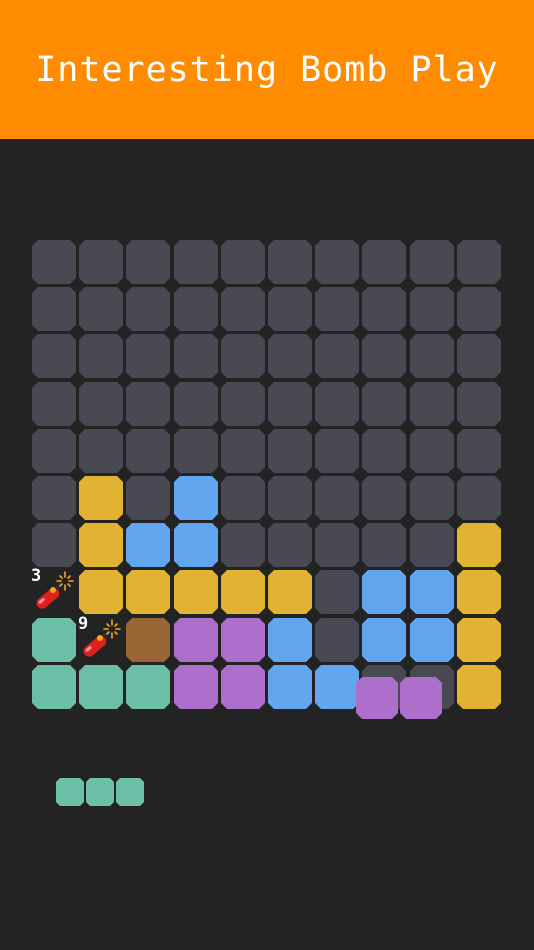 The image size is (534, 950). What do you see at coordinates (148, 640) in the screenshot?
I see `brown-block` at bounding box center [148, 640].